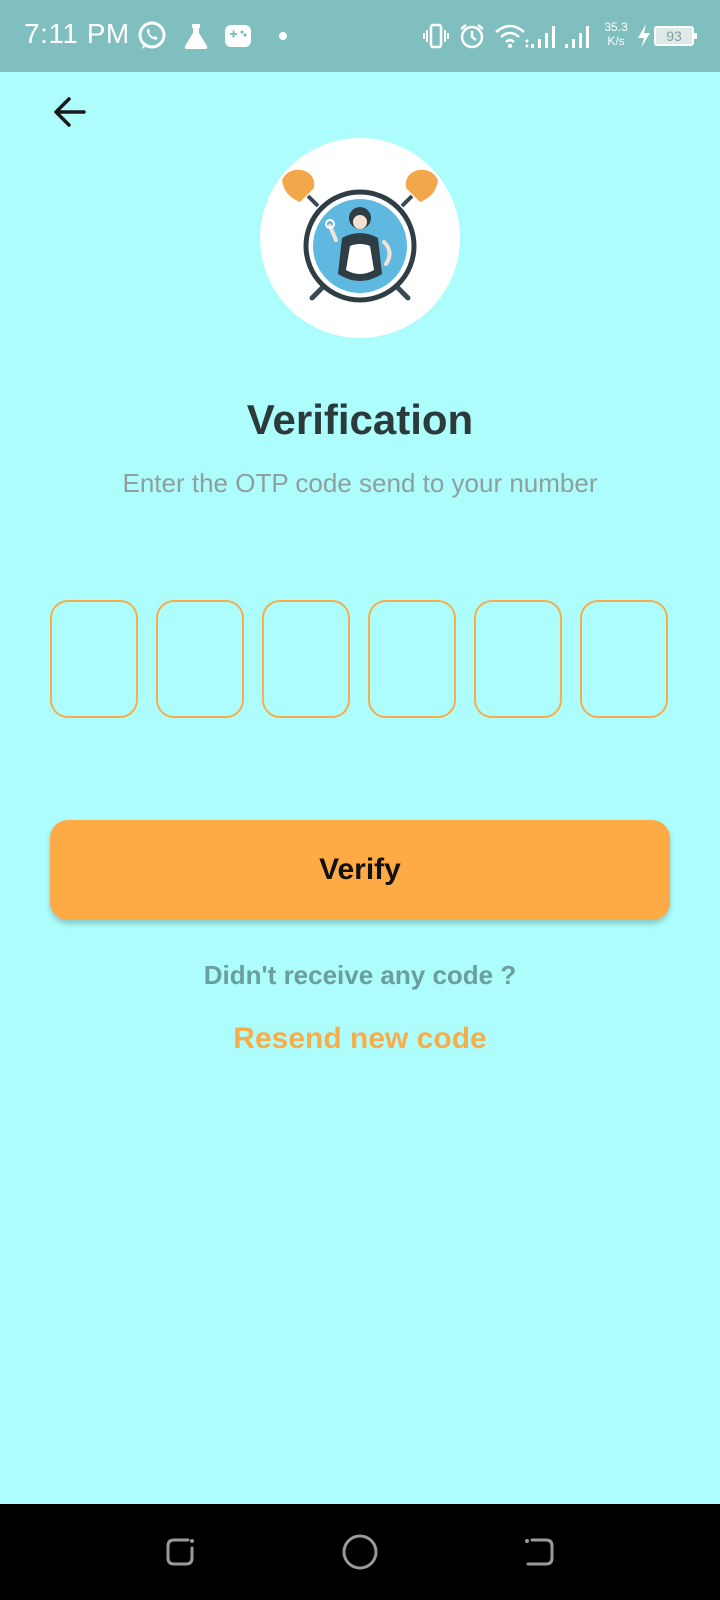 The width and height of the screenshot is (720, 1600). What do you see at coordinates (70, 112) in the screenshot?
I see `arrow-left-icon` at bounding box center [70, 112].